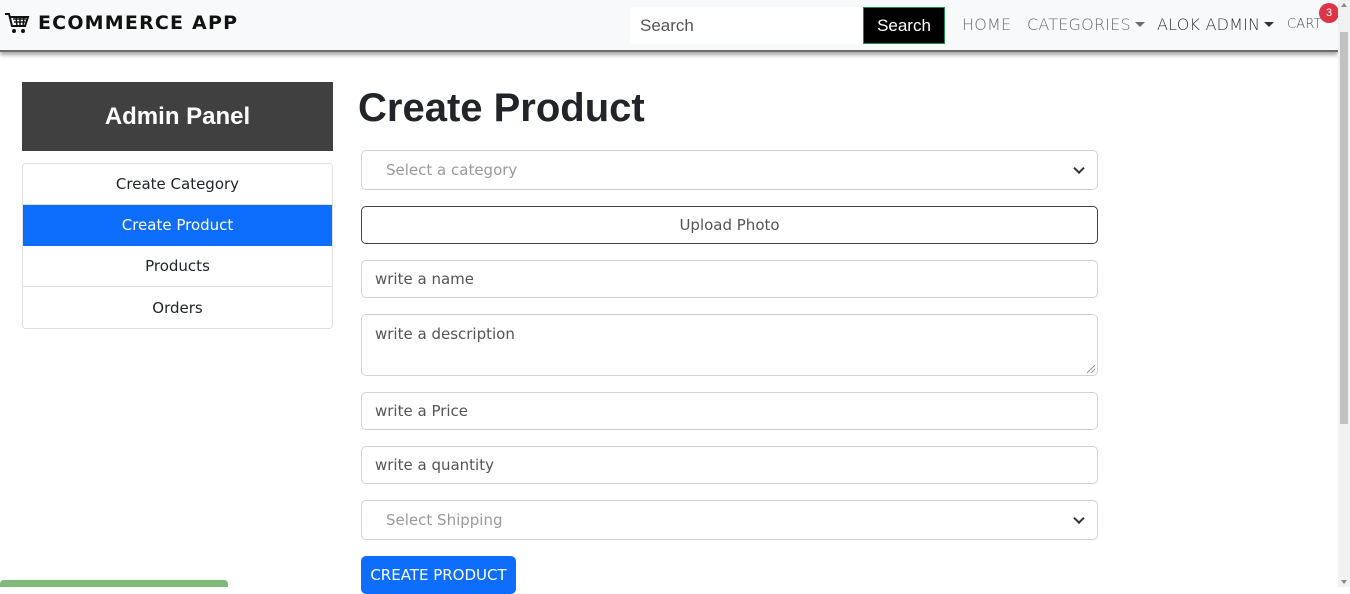 The width and height of the screenshot is (1350, 594). I want to click on toast-bar, so click(114, 583).